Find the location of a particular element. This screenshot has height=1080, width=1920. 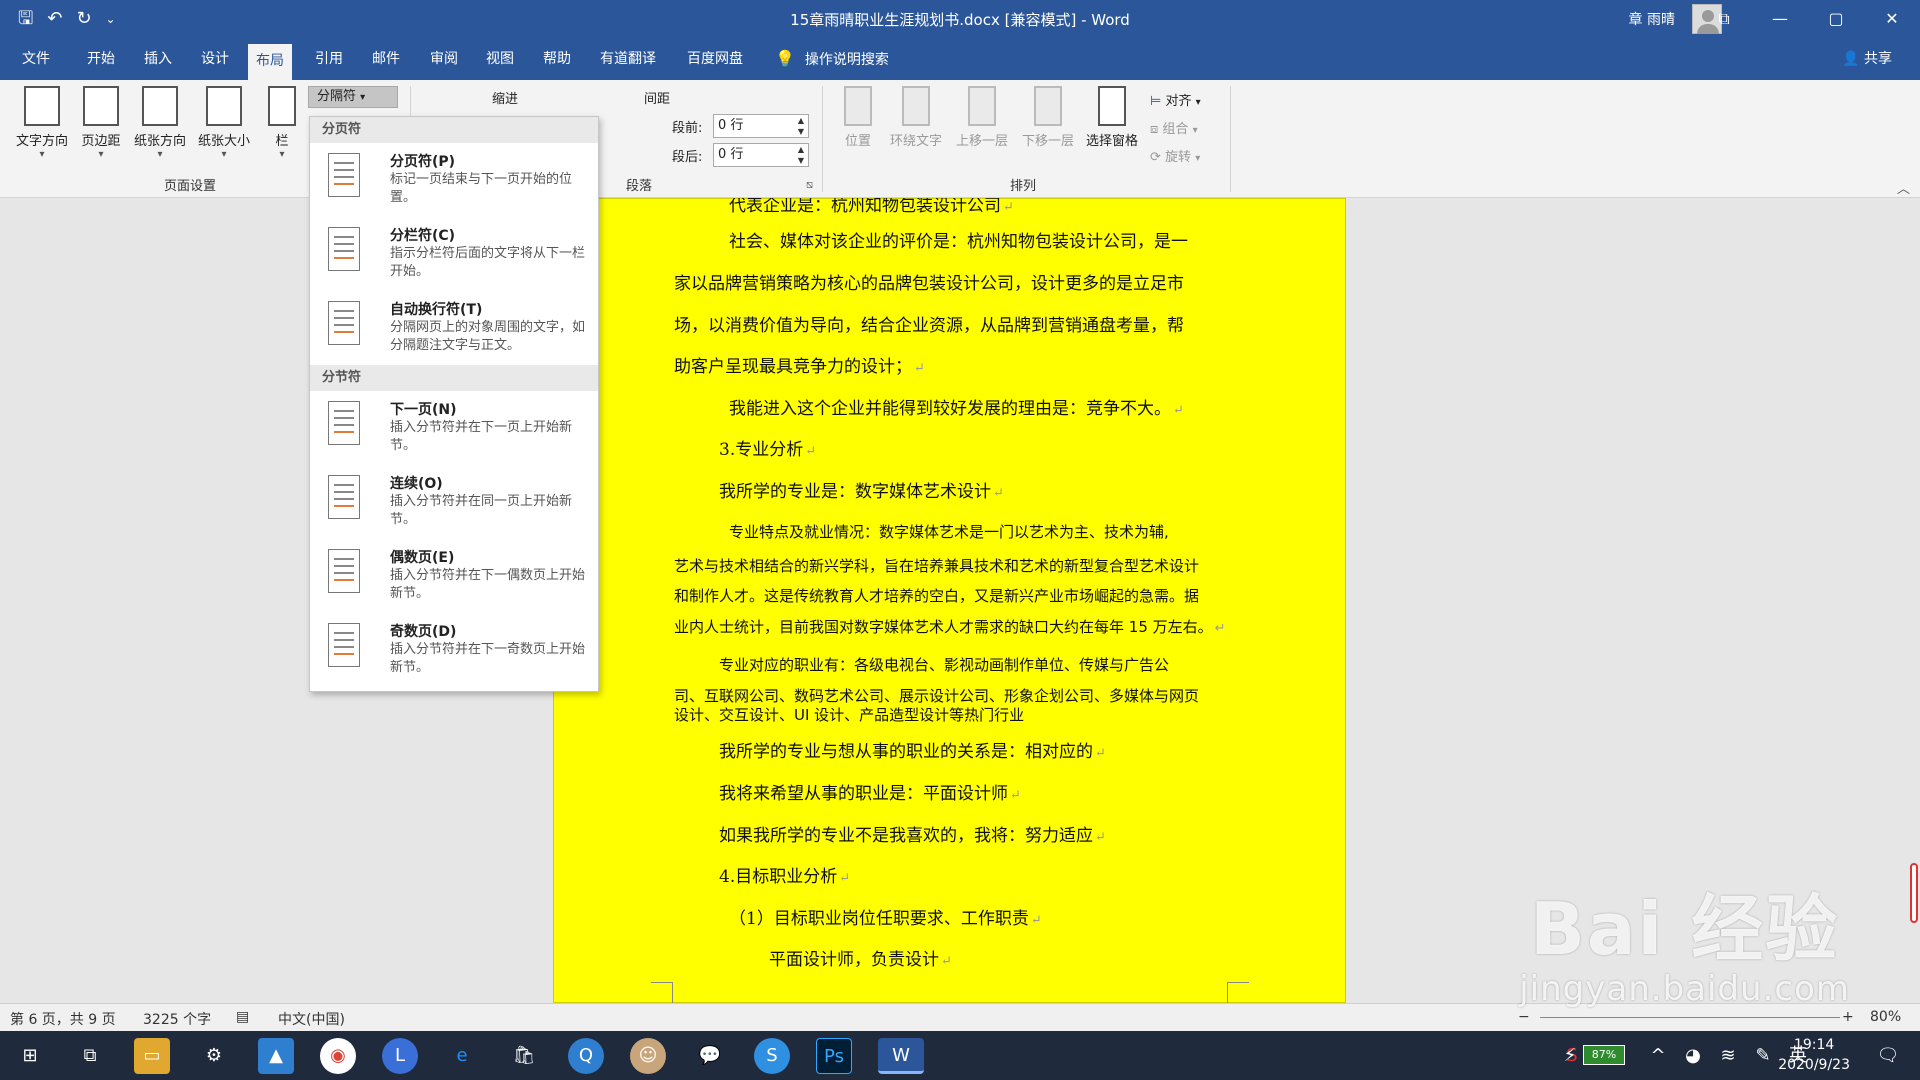

paragraph: 业内人士统计，目前我国对数字媒体艺术人才需求的缺口大约在每年 15 万左右。 ↵ is located at coordinates (950, 626).